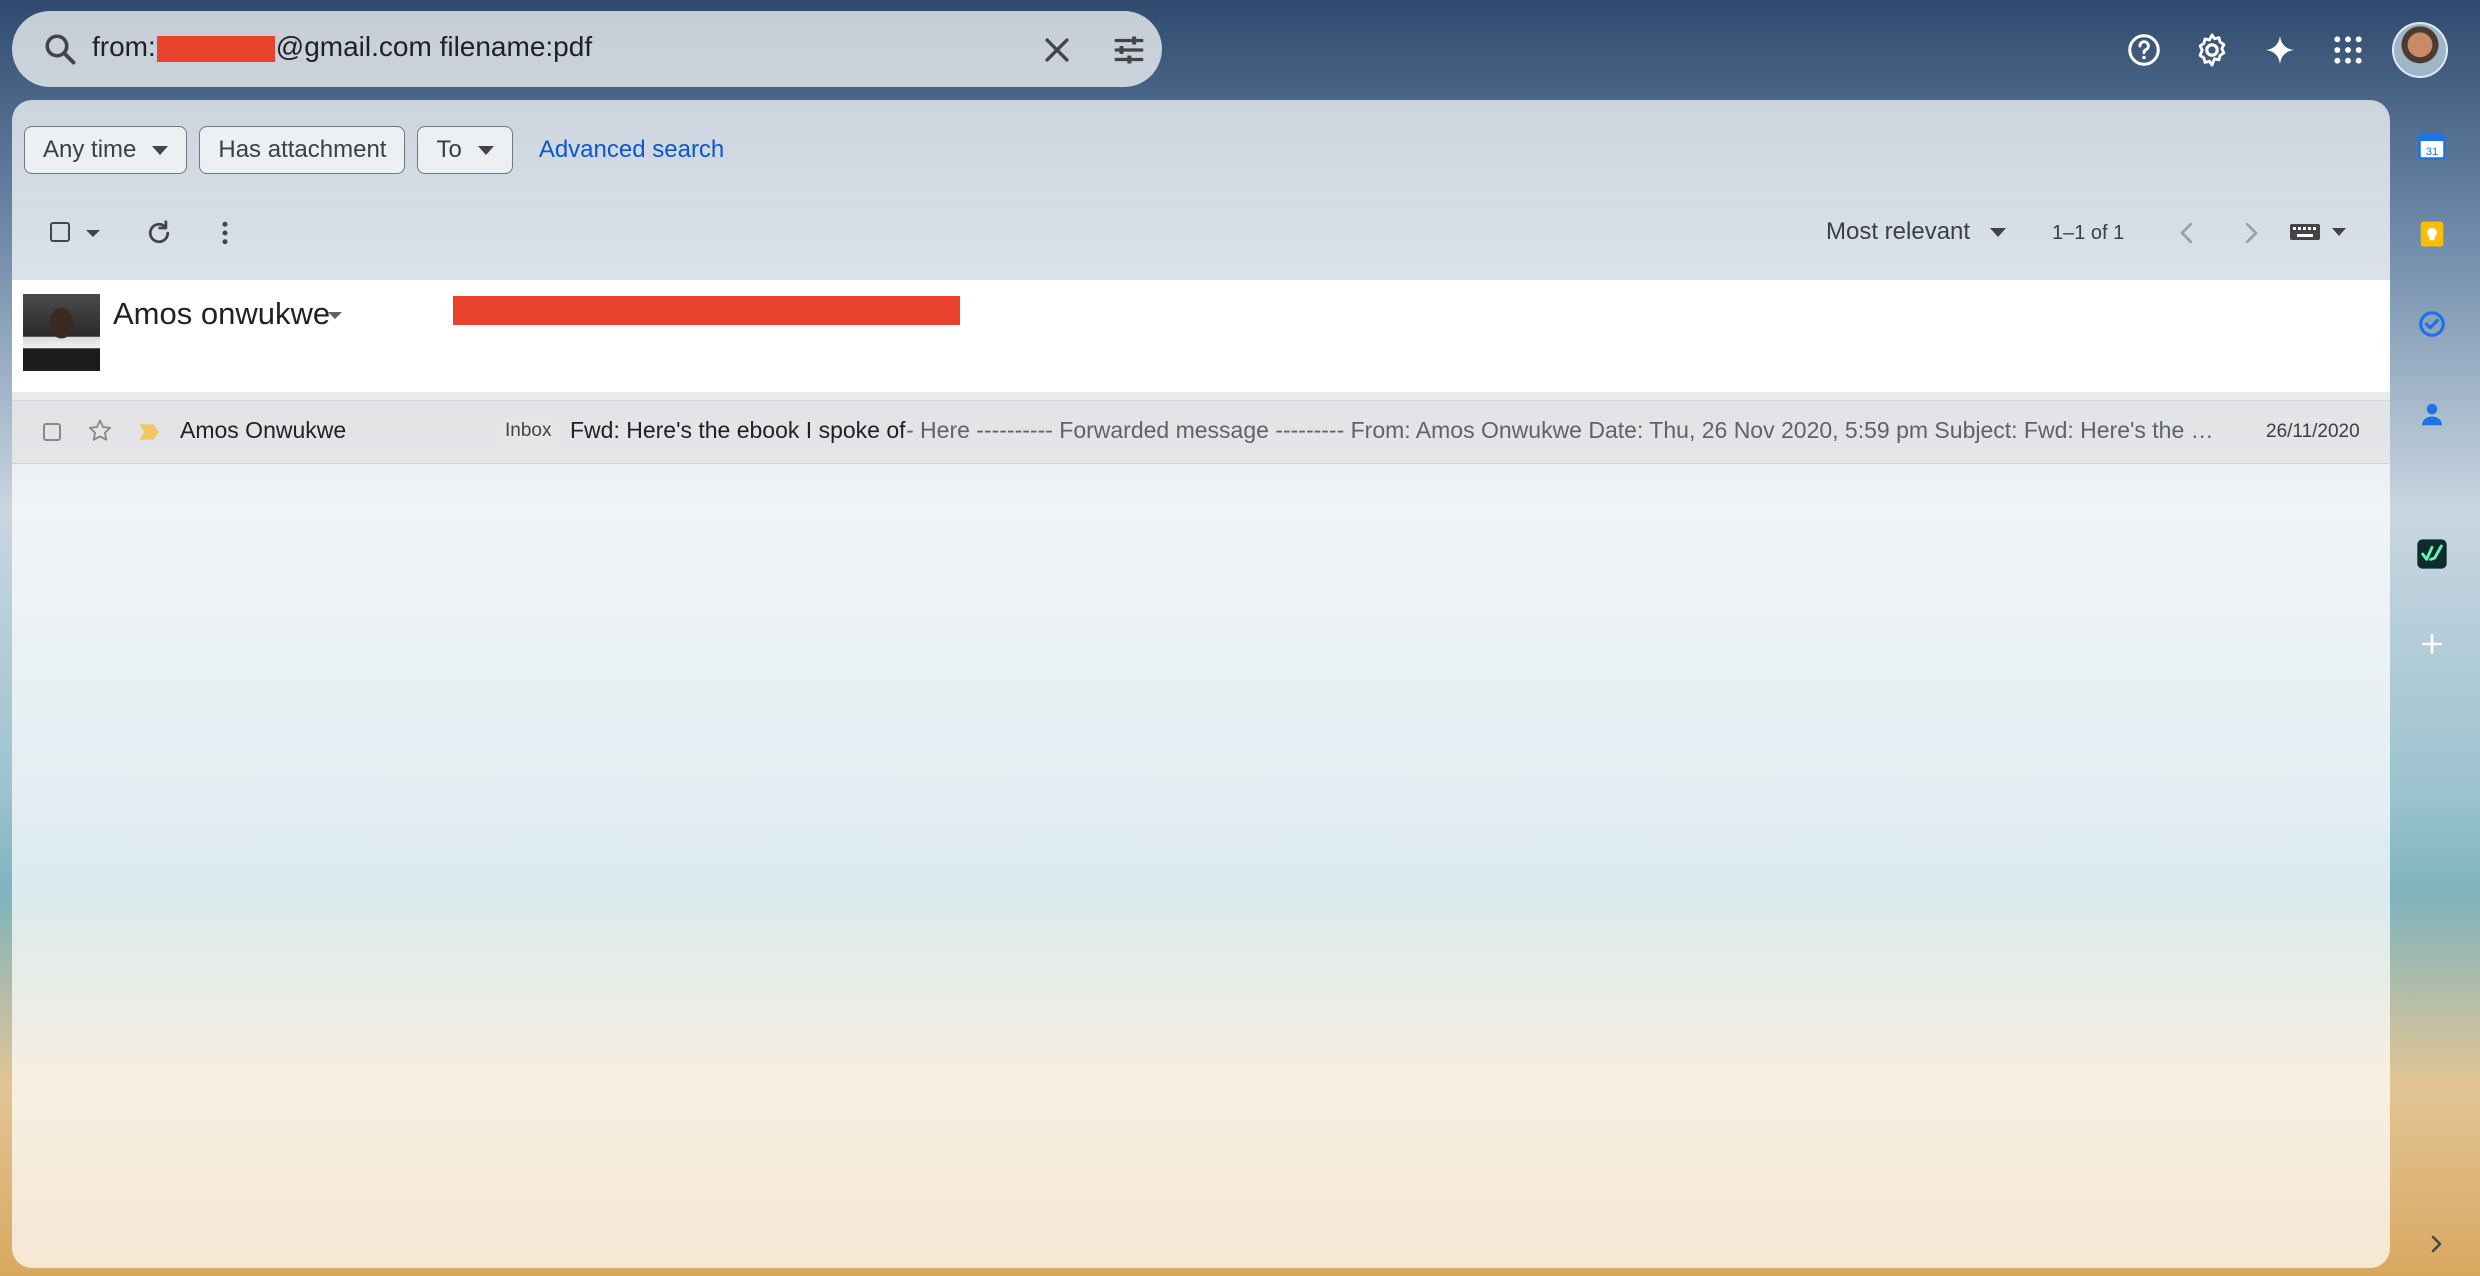  I want to click on result-count: 1–1 of 1, so click(2088, 233).